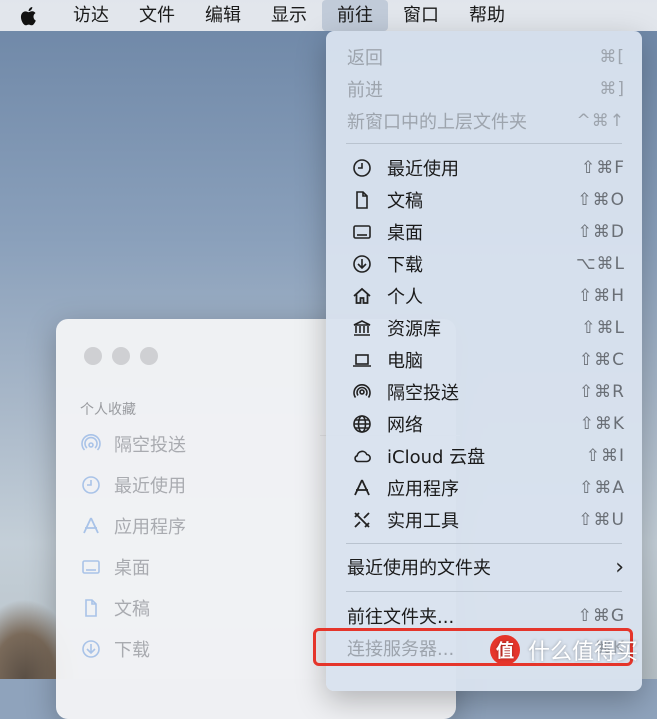 The width and height of the screenshot is (657, 719). What do you see at coordinates (149, 356) in the screenshot?
I see `zoom-window-button` at bounding box center [149, 356].